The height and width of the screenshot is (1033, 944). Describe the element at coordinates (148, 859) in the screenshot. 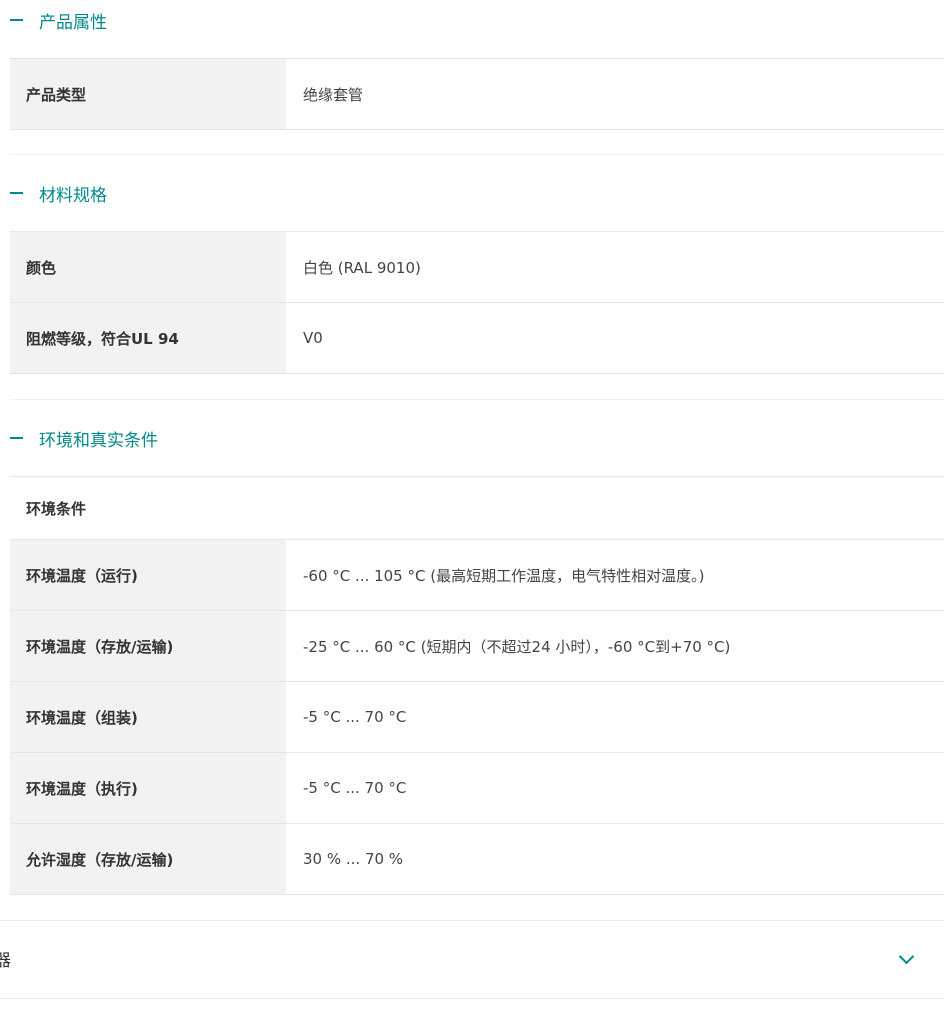

I see `row-key: 允许湿度（存放/运输)` at that location.